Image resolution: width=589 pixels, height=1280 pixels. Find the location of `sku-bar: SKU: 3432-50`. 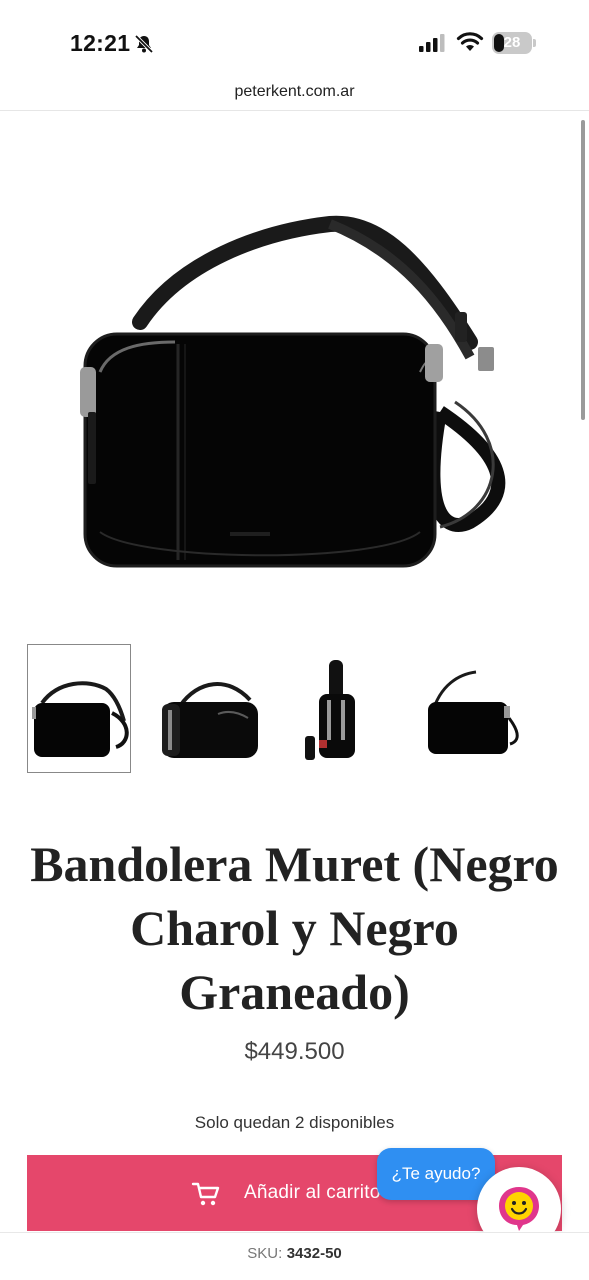

sku-bar: SKU: 3432-50 is located at coordinates (294, 1256).